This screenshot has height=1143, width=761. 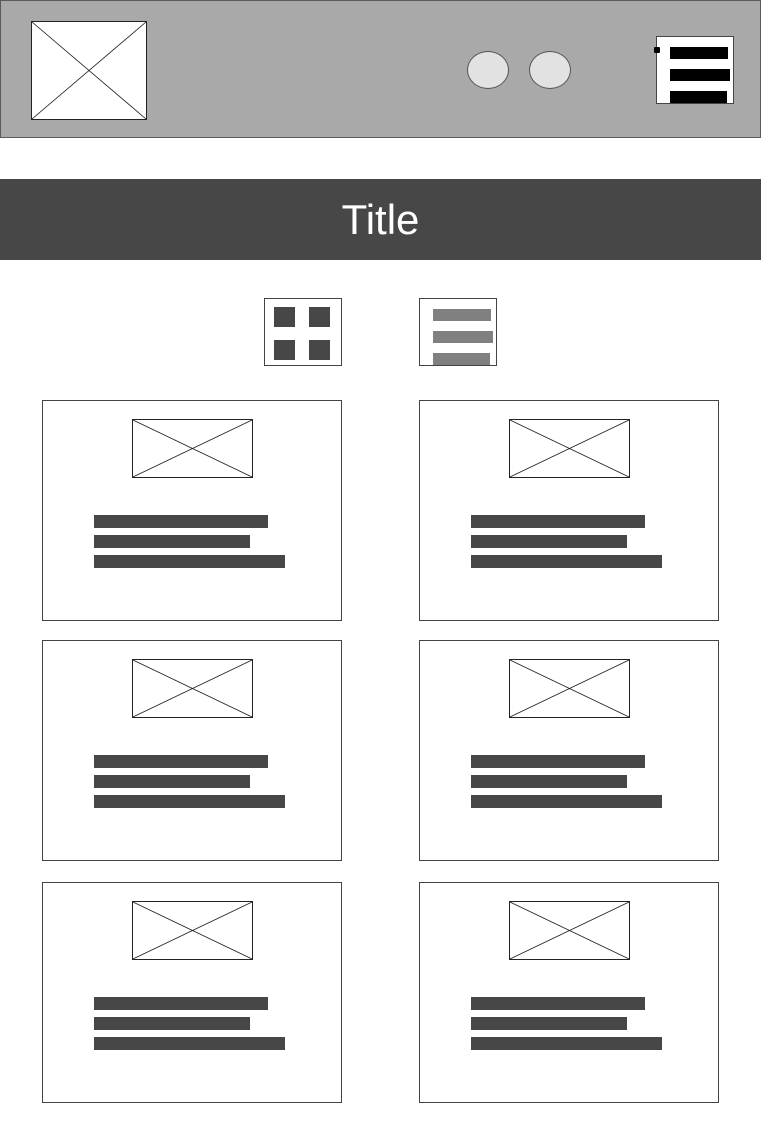 What do you see at coordinates (657, 50) in the screenshot?
I see `menu-indicator-dot` at bounding box center [657, 50].